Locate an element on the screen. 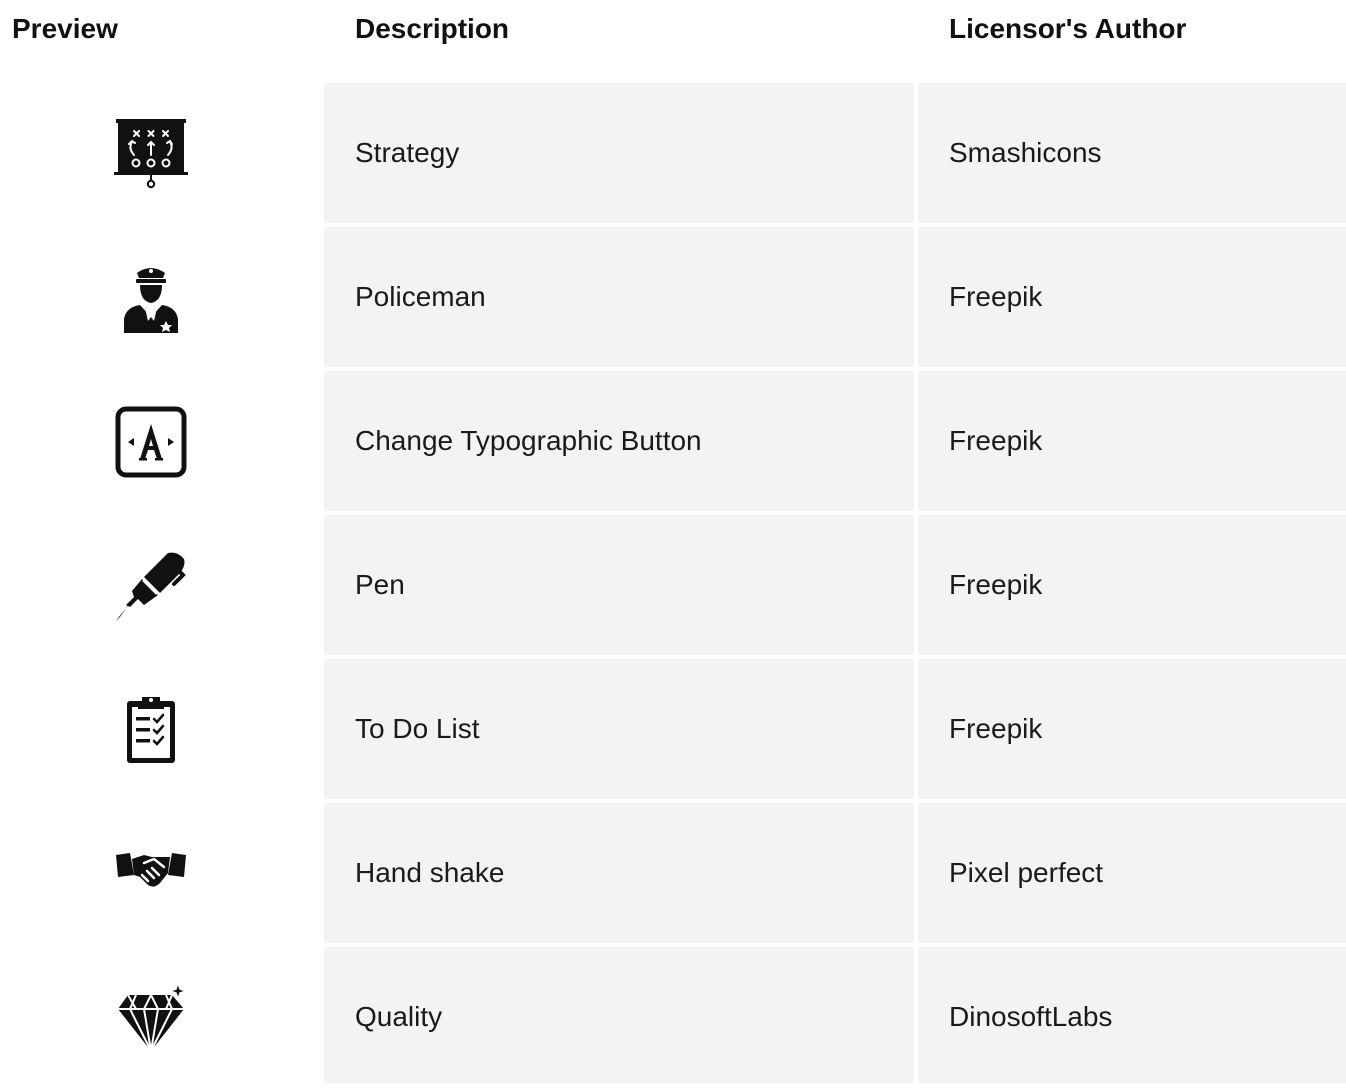 This screenshot has width=1346, height=1091. description-text: To Do List is located at coordinates (417, 728).